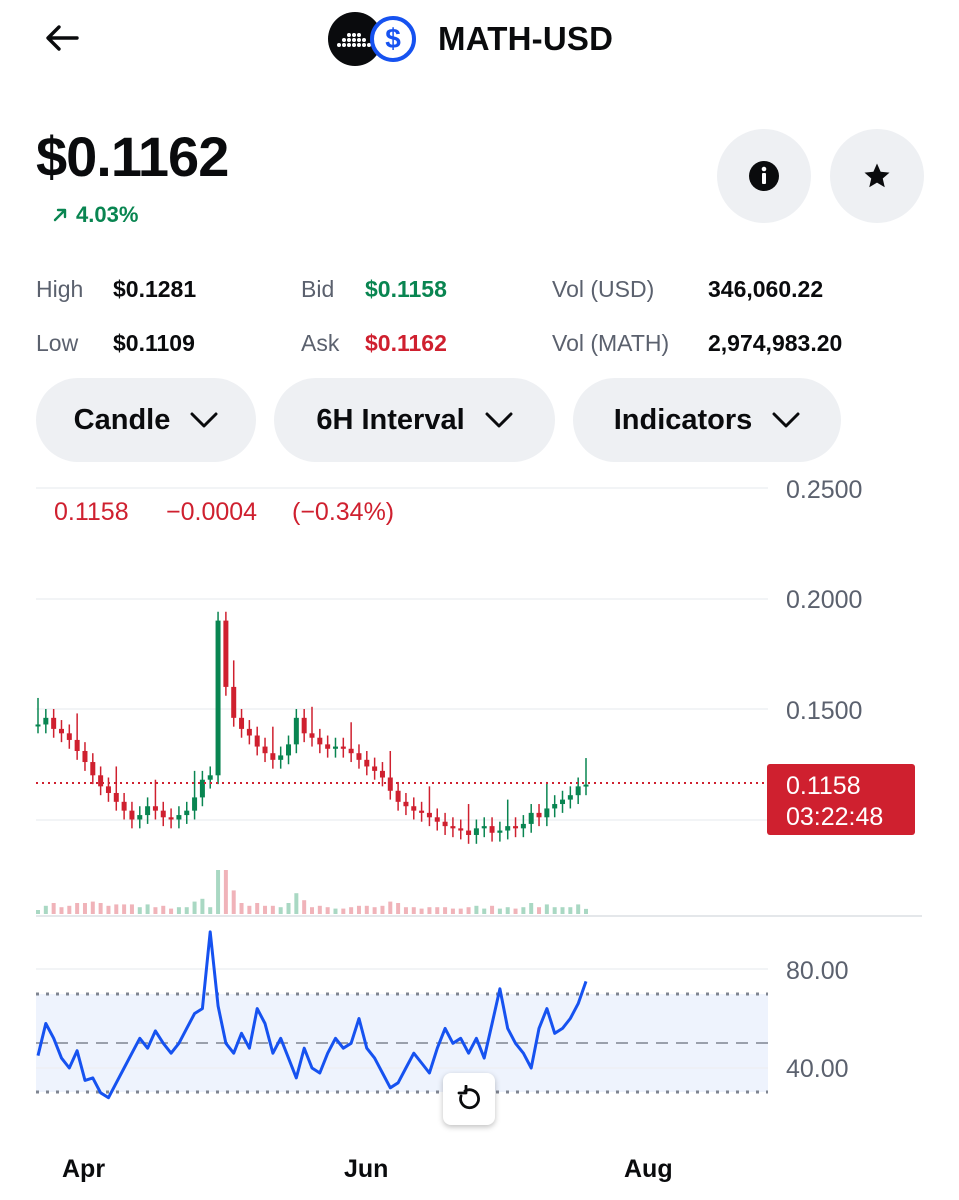  I want to click on rotate-reset-icon, so click(468, 1097).